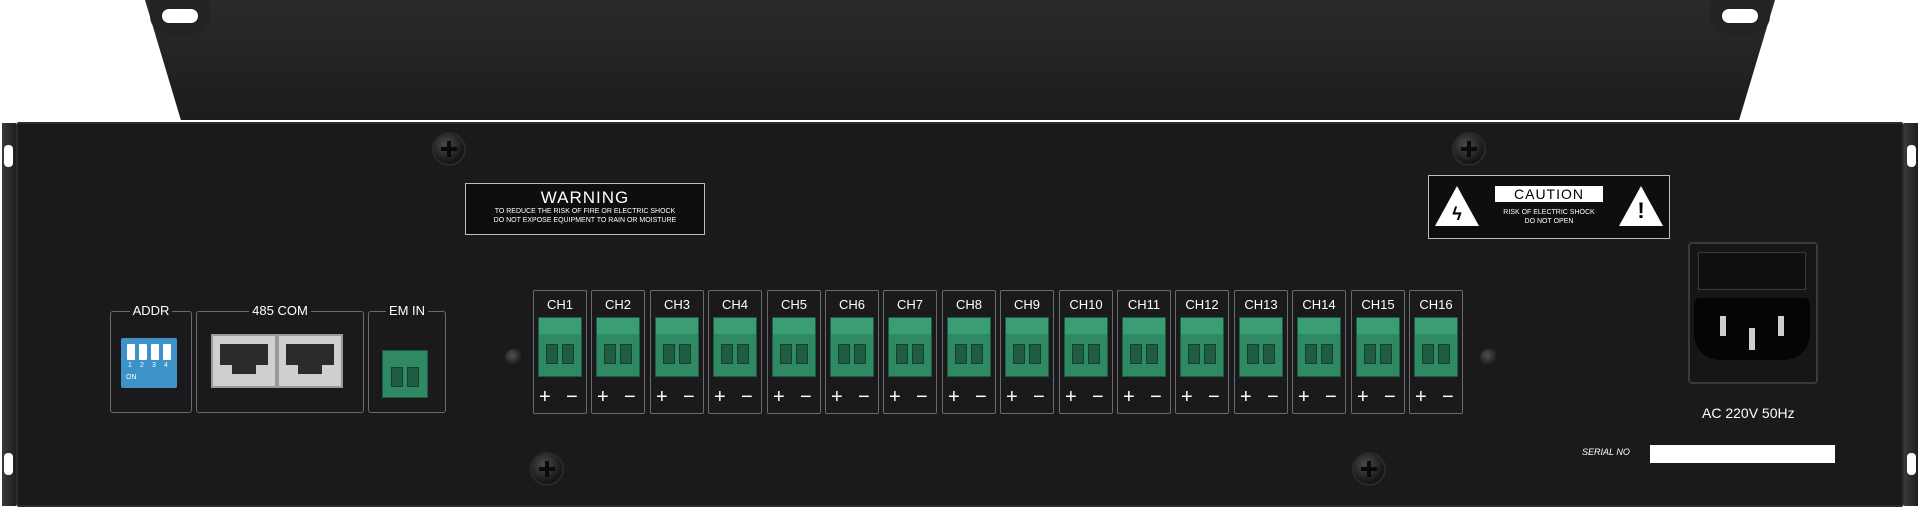  What do you see at coordinates (405, 374) in the screenshot?
I see `em-in-terminal` at bounding box center [405, 374].